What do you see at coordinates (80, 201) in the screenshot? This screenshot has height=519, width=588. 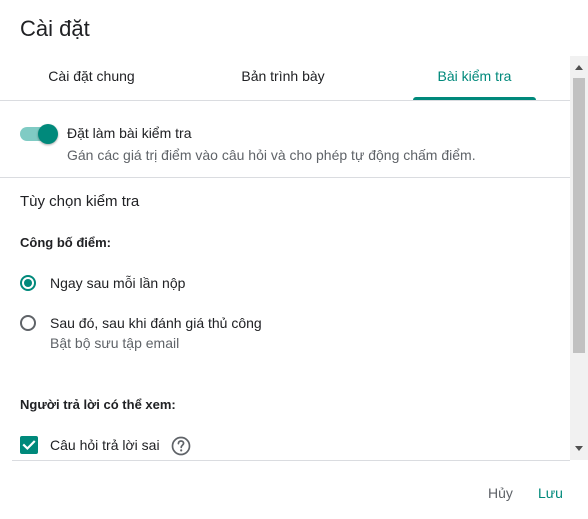 I see `quiz-options-heading: Tùy chọn kiểm tra` at bounding box center [80, 201].